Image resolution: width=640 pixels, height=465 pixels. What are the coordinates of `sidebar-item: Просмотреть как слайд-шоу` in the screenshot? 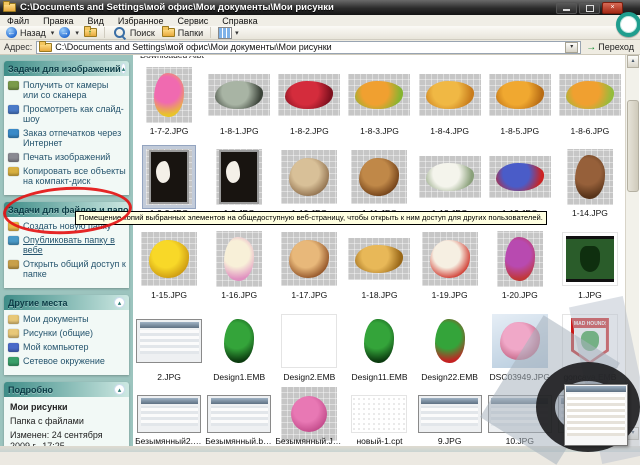 It's located at (67, 114).